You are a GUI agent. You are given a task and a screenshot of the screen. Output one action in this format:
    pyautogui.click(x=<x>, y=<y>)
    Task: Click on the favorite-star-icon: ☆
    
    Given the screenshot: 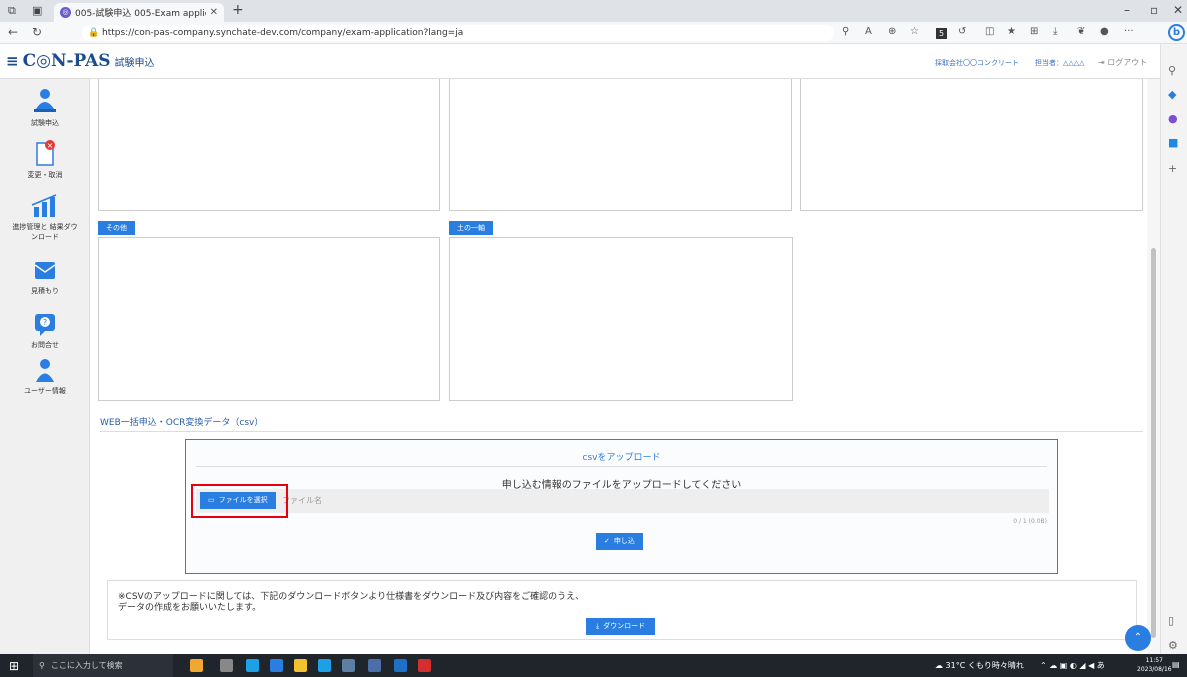 What is the action you would take?
    pyautogui.click(x=914, y=31)
    